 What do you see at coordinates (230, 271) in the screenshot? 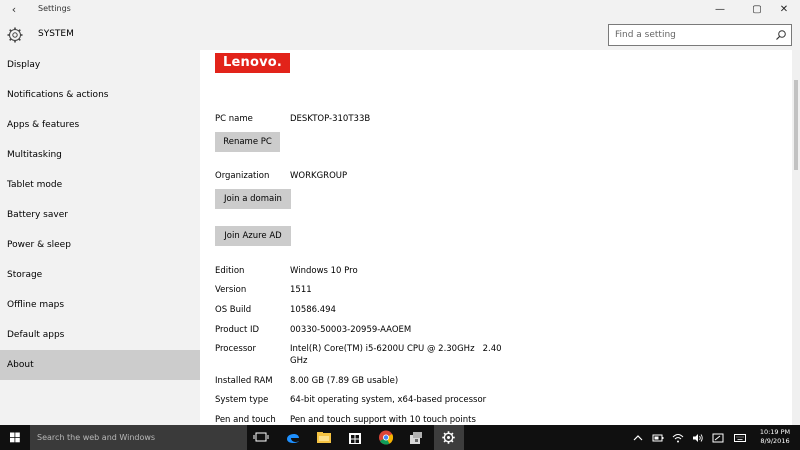
I see `edition-label: Edition` at bounding box center [230, 271].